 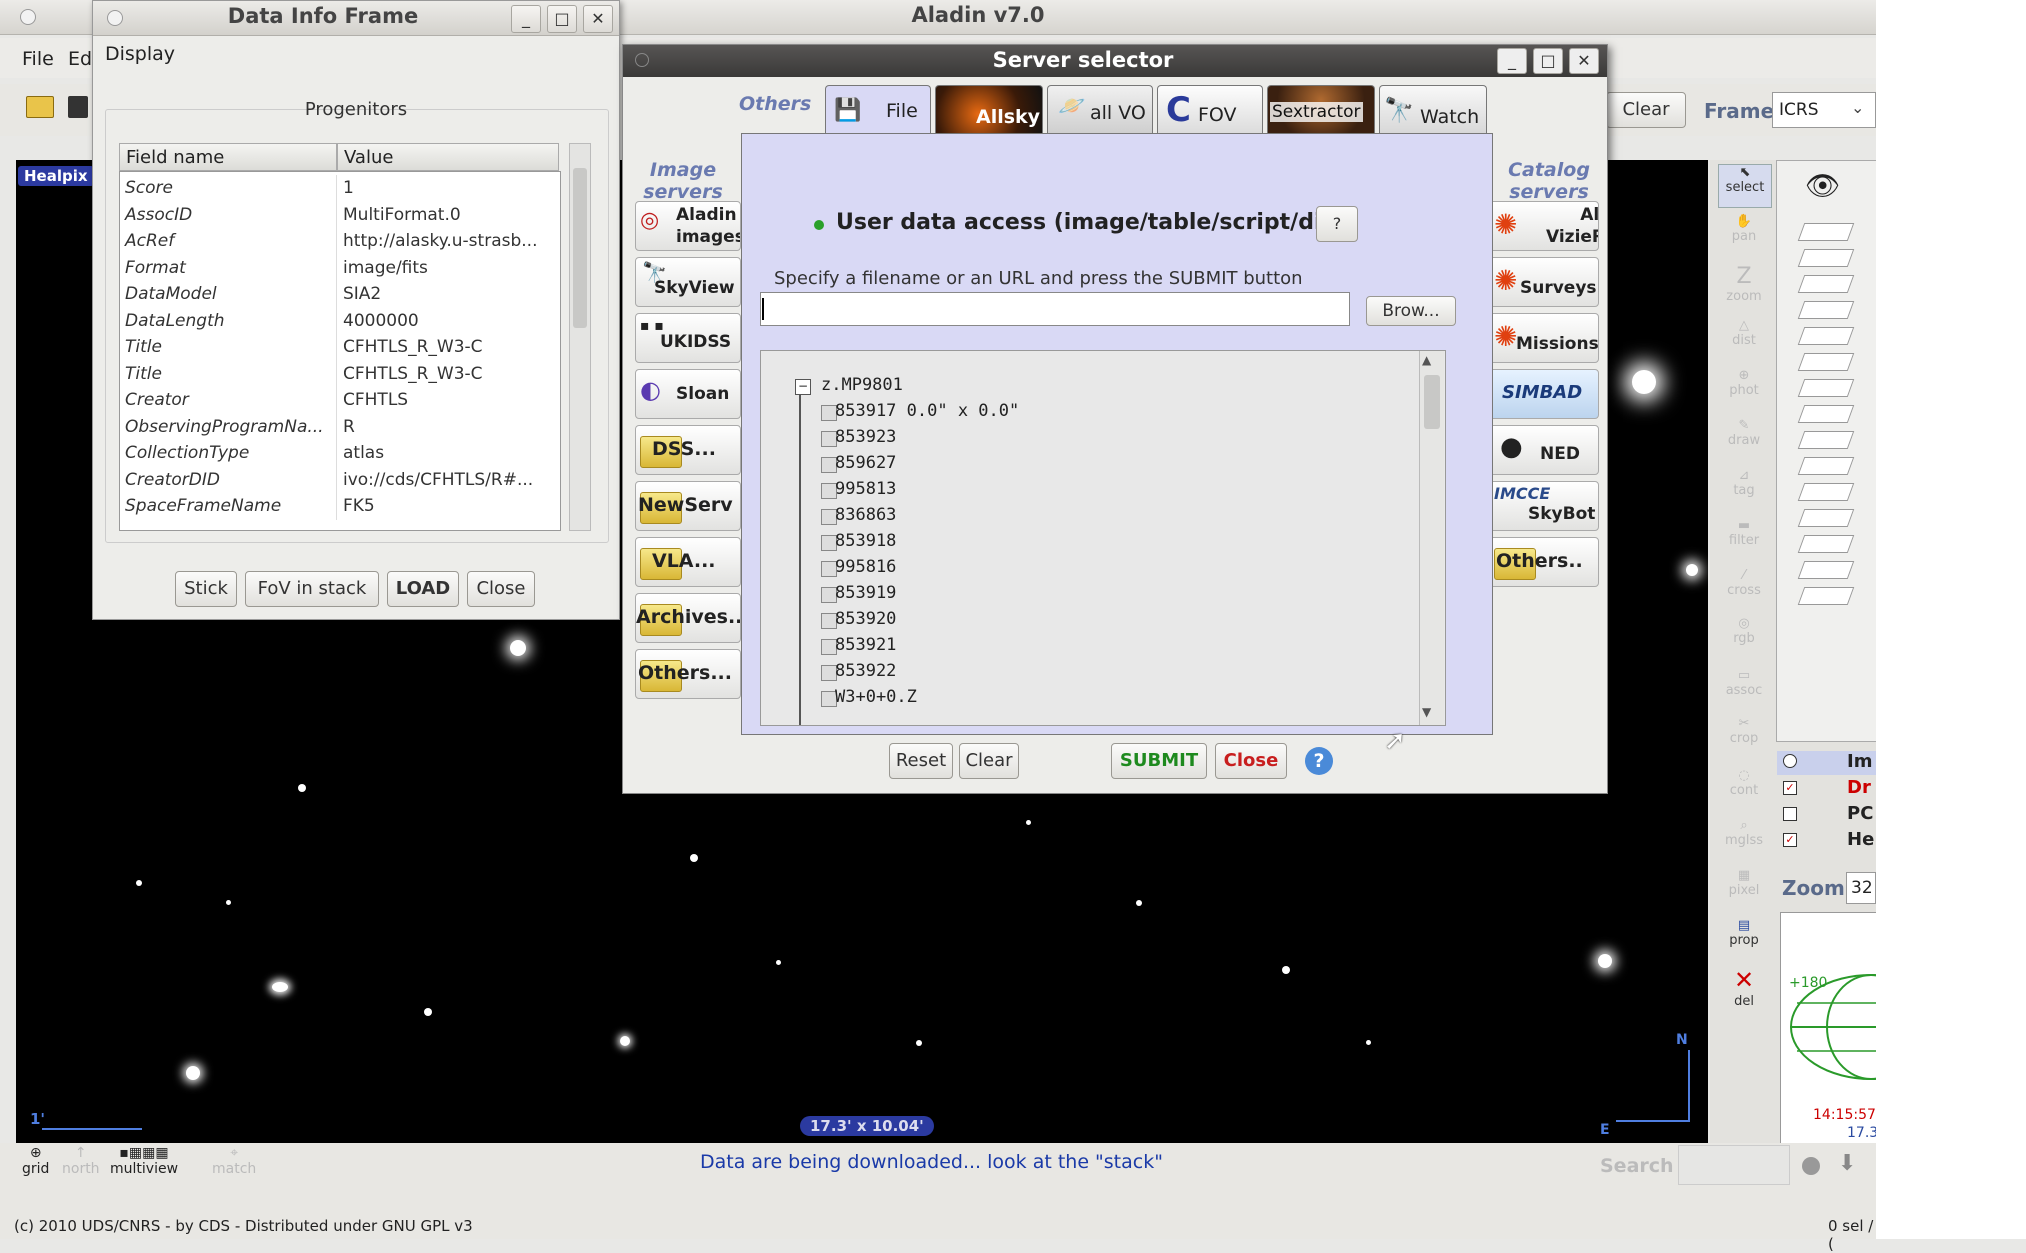 What do you see at coordinates (339, 320) in the screenshot?
I see `table-row: DataLength 4000000` at bounding box center [339, 320].